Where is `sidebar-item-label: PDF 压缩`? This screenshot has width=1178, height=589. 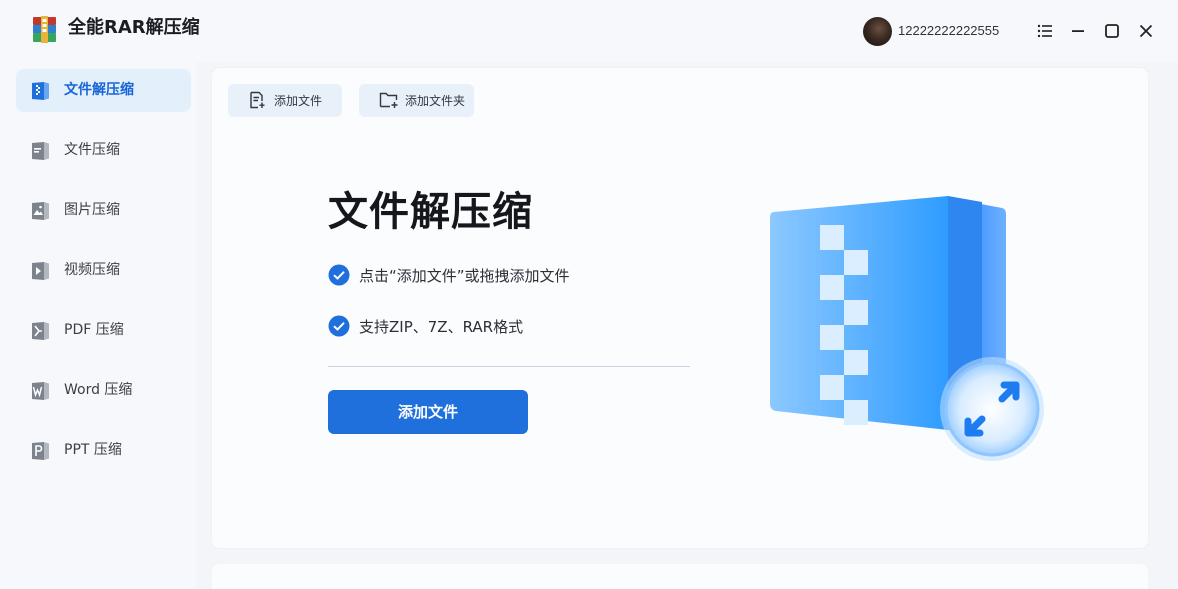 sidebar-item-label: PDF 压缩 is located at coordinates (94, 330).